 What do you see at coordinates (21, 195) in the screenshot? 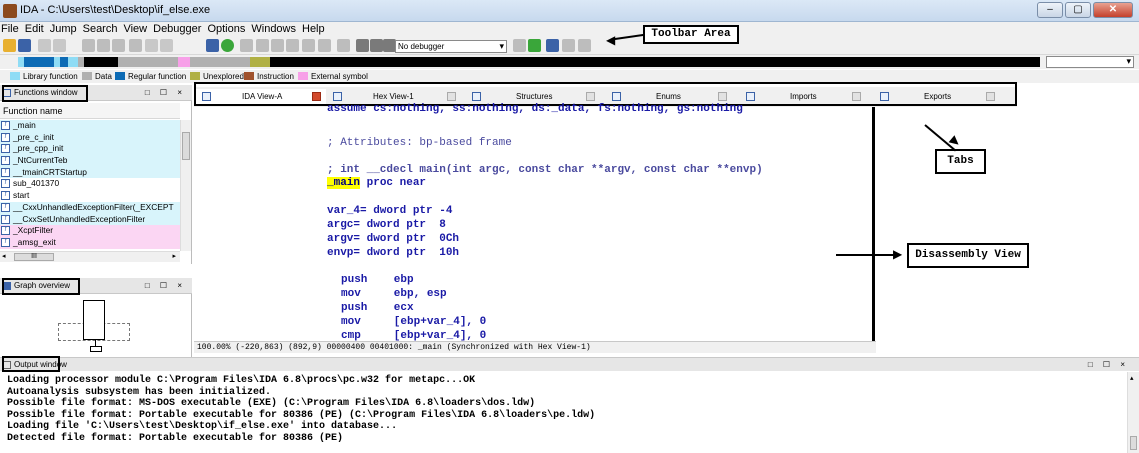
I see `function-name: start` at bounding box center [21, 195].